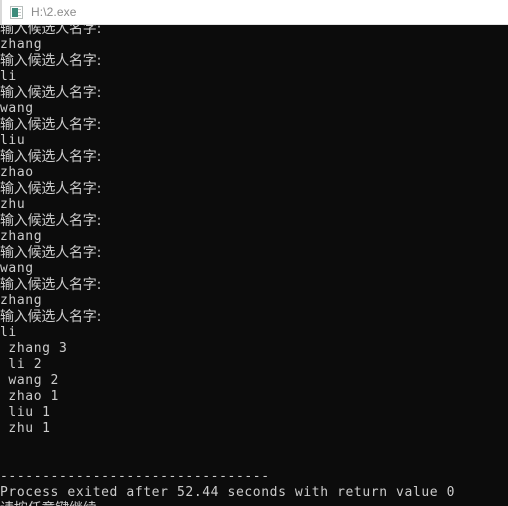 The height and width of the screenshot is (506, 508). What do you see at coordinates (51, 157) in the screenshot?
I see `console-line-prompt-5: 输入候选人名字:` at bounding box center [51, 157].